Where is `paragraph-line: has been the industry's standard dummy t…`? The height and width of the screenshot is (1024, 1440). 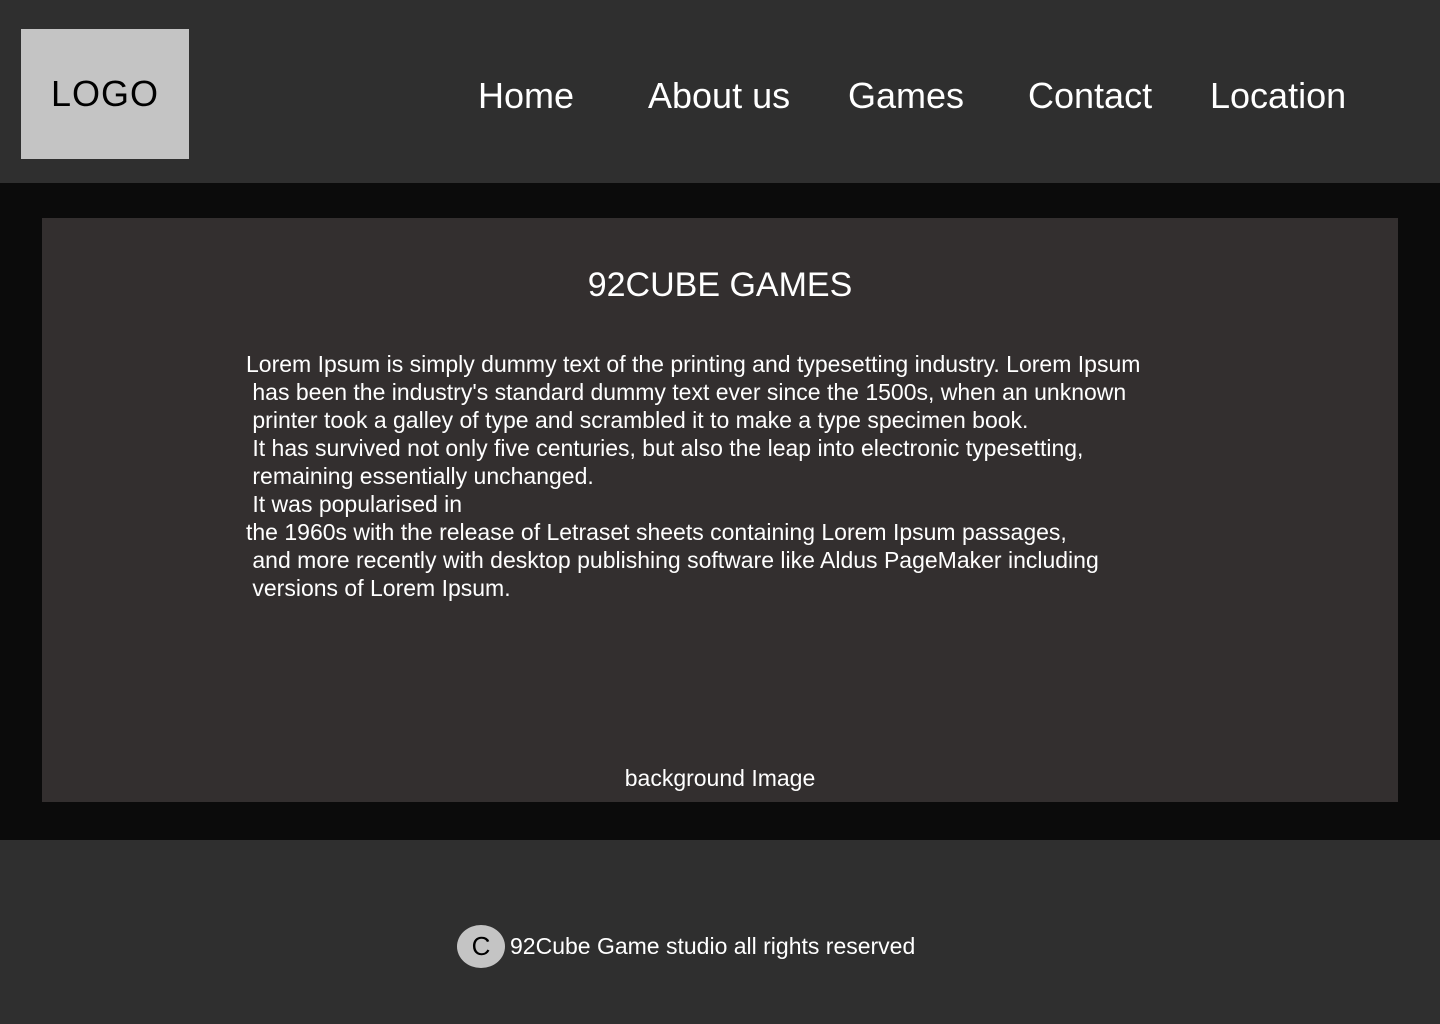
paragraph-line: has been the industry's standard dummy t… is located at coordinates (686, 392).